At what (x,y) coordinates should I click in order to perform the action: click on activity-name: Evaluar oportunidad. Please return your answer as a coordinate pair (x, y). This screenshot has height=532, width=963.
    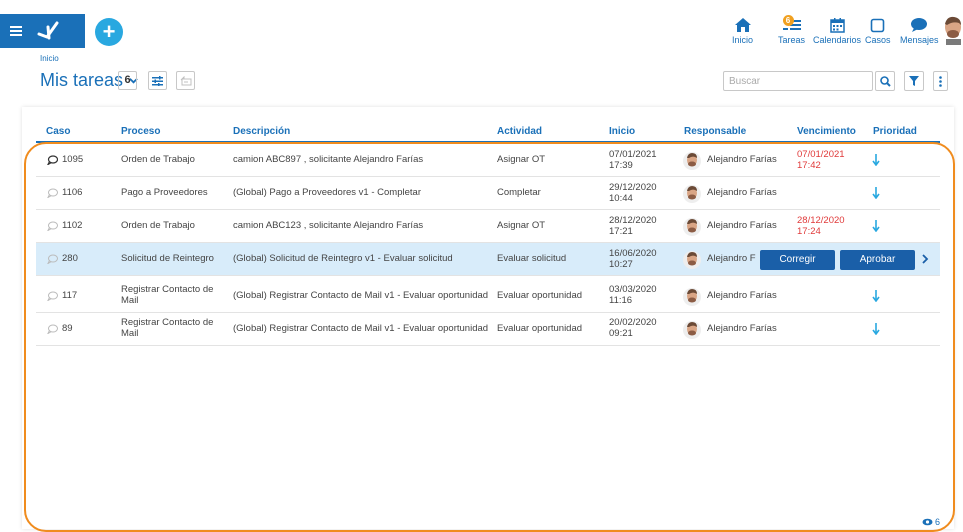
    Looking at the image, I should click on (540, 328).